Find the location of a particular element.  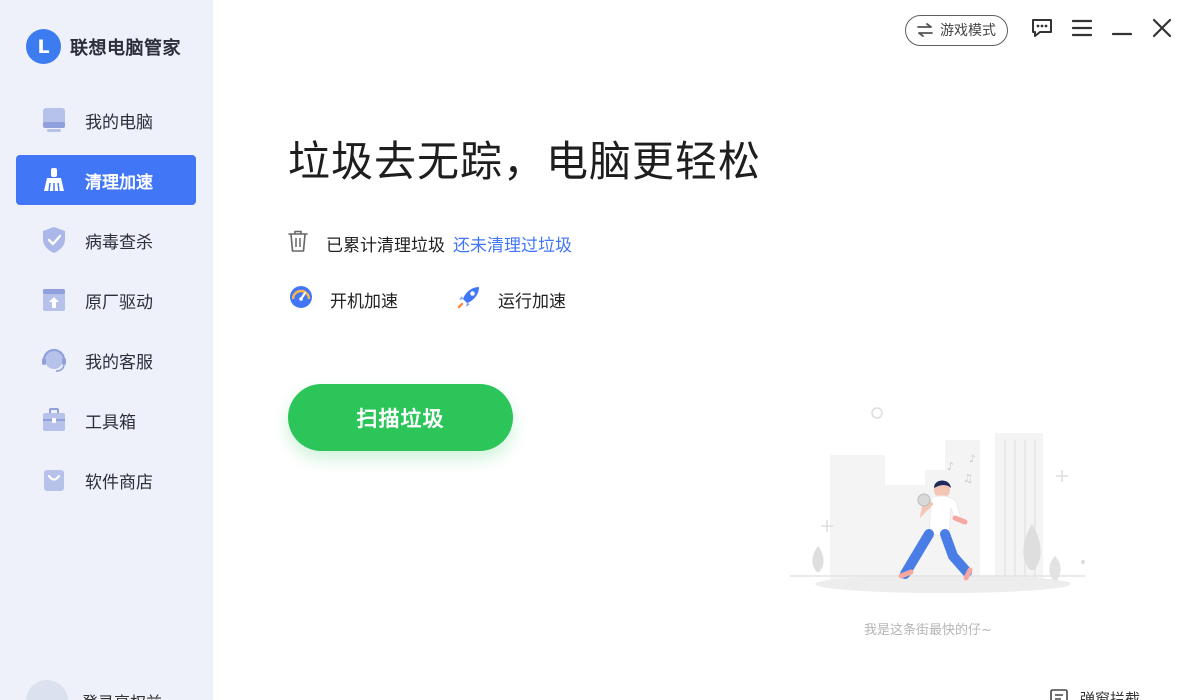

hamburger-menu-icon is located at coordinates (1082, 30).